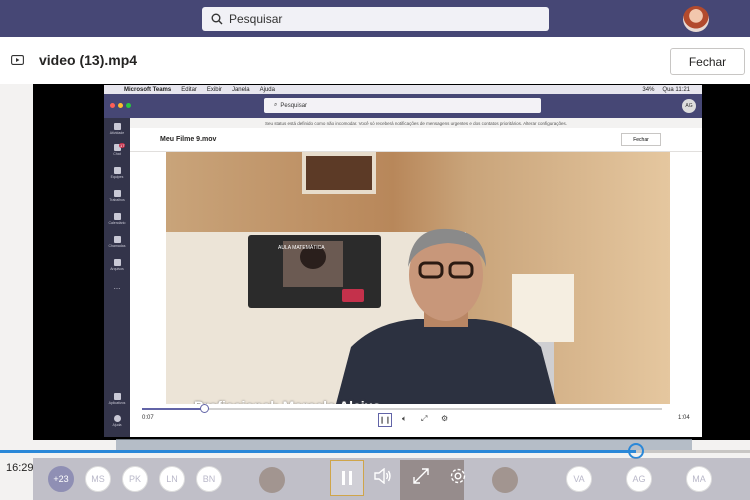 The image size is (750, 500). I want to click on rail-item-calendario: Calendário, so click(117, 219).